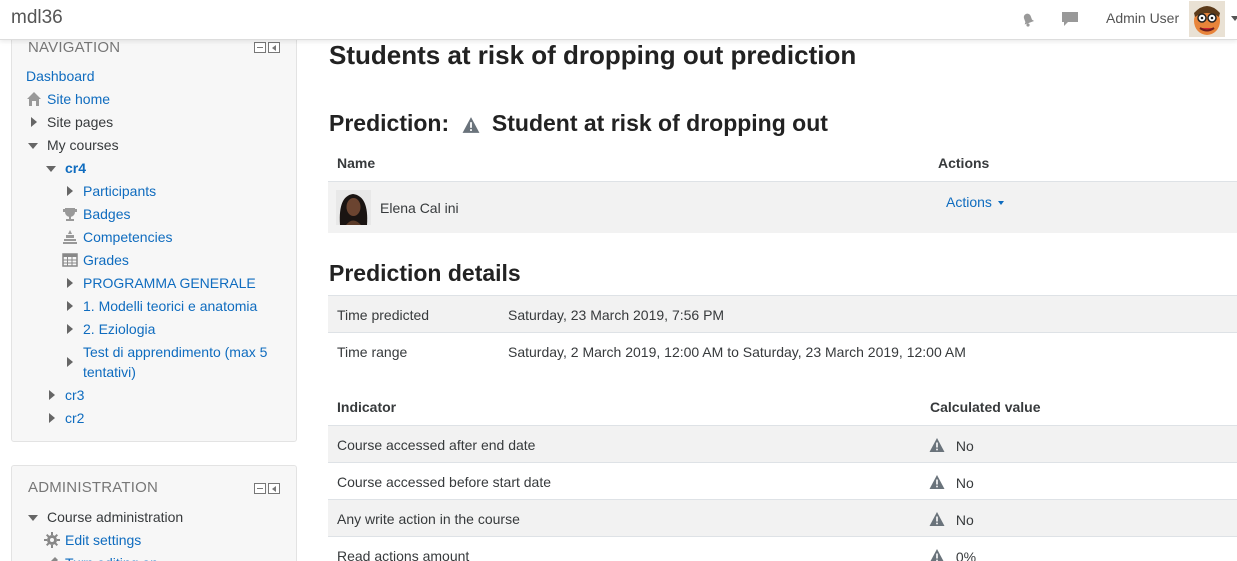 The image size is (1237, 561). What do you see at coordinates (969, 202) in the screenshot?
I see `actions-menu-label: Actions` at bounding box center [969, 202].